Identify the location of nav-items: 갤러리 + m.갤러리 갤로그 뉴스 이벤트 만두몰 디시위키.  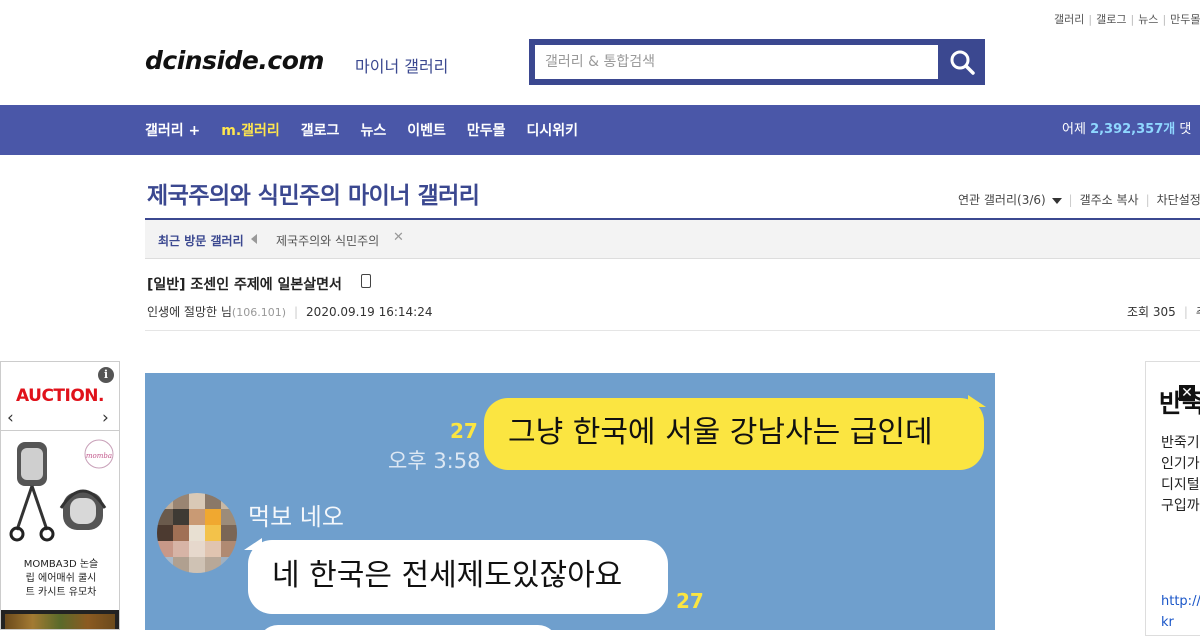
(372, 130).